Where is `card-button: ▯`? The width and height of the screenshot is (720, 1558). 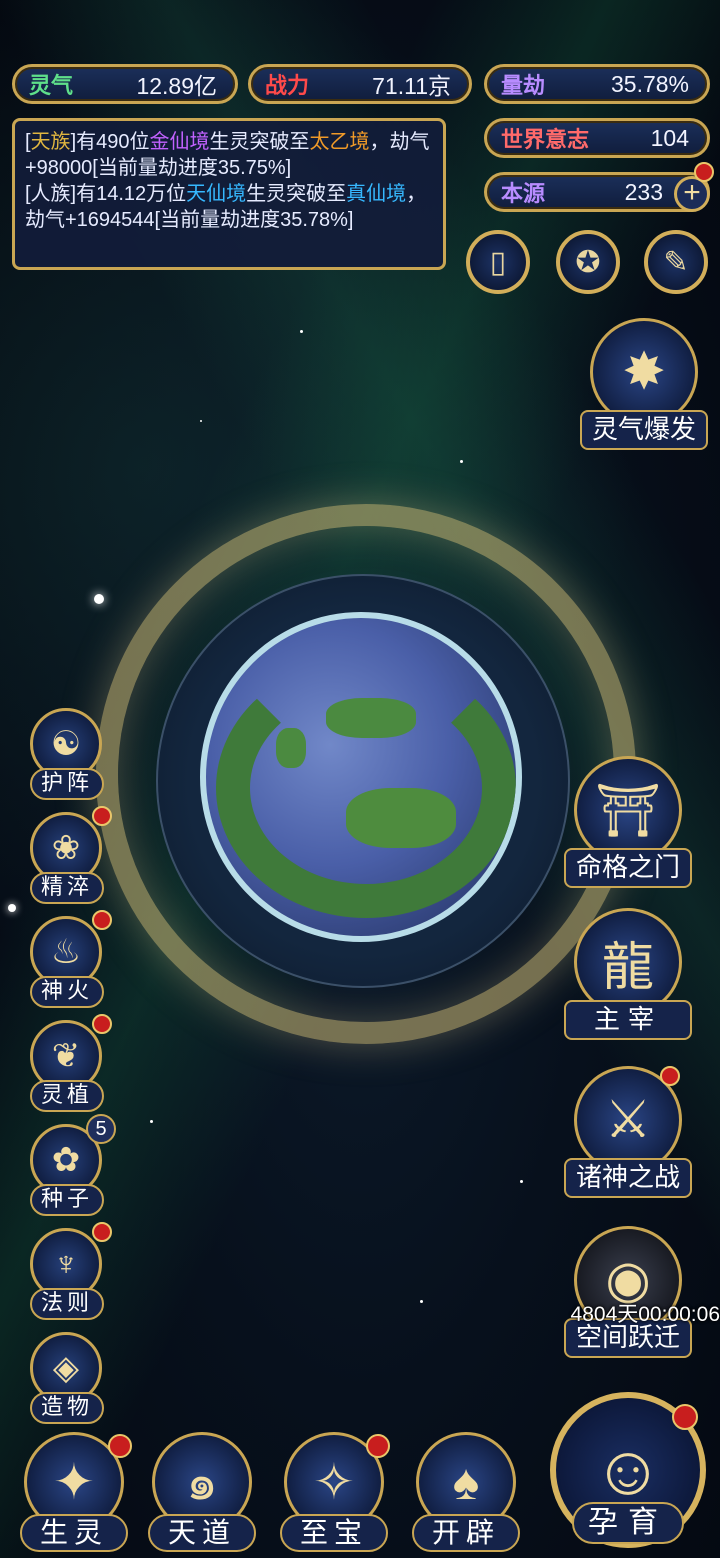 card-button: ▯ is located at coordinates (498, 262).